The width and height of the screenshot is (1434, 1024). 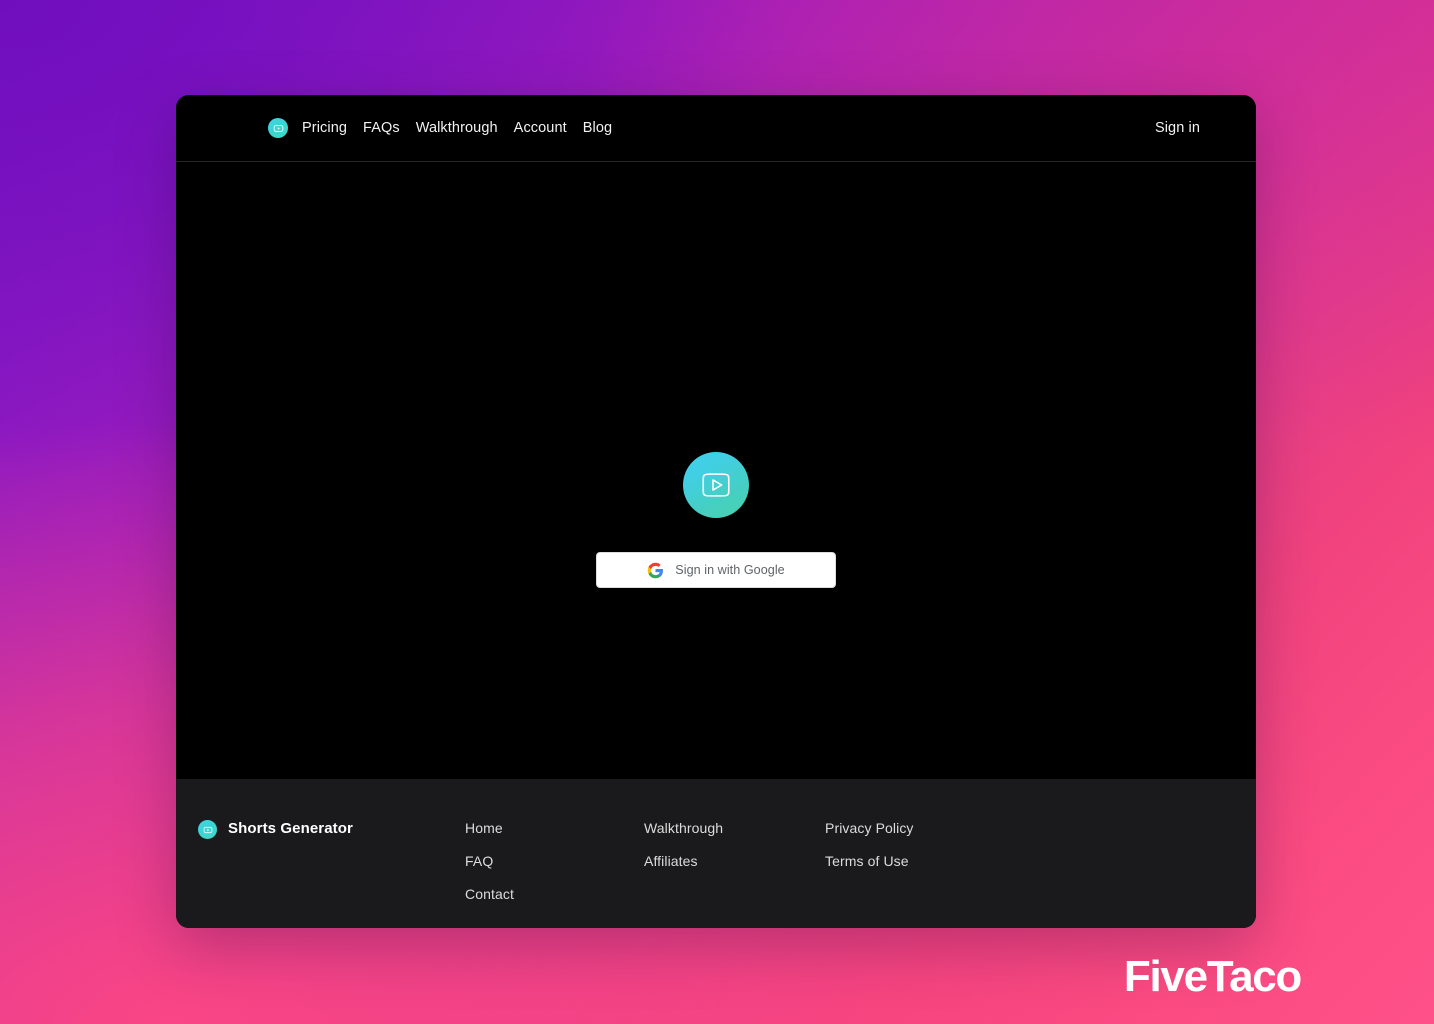 What do you see at coordinates (716, 485) in the screenshot?
I see `youtube-play-icon` at bounding box center [716, 485].